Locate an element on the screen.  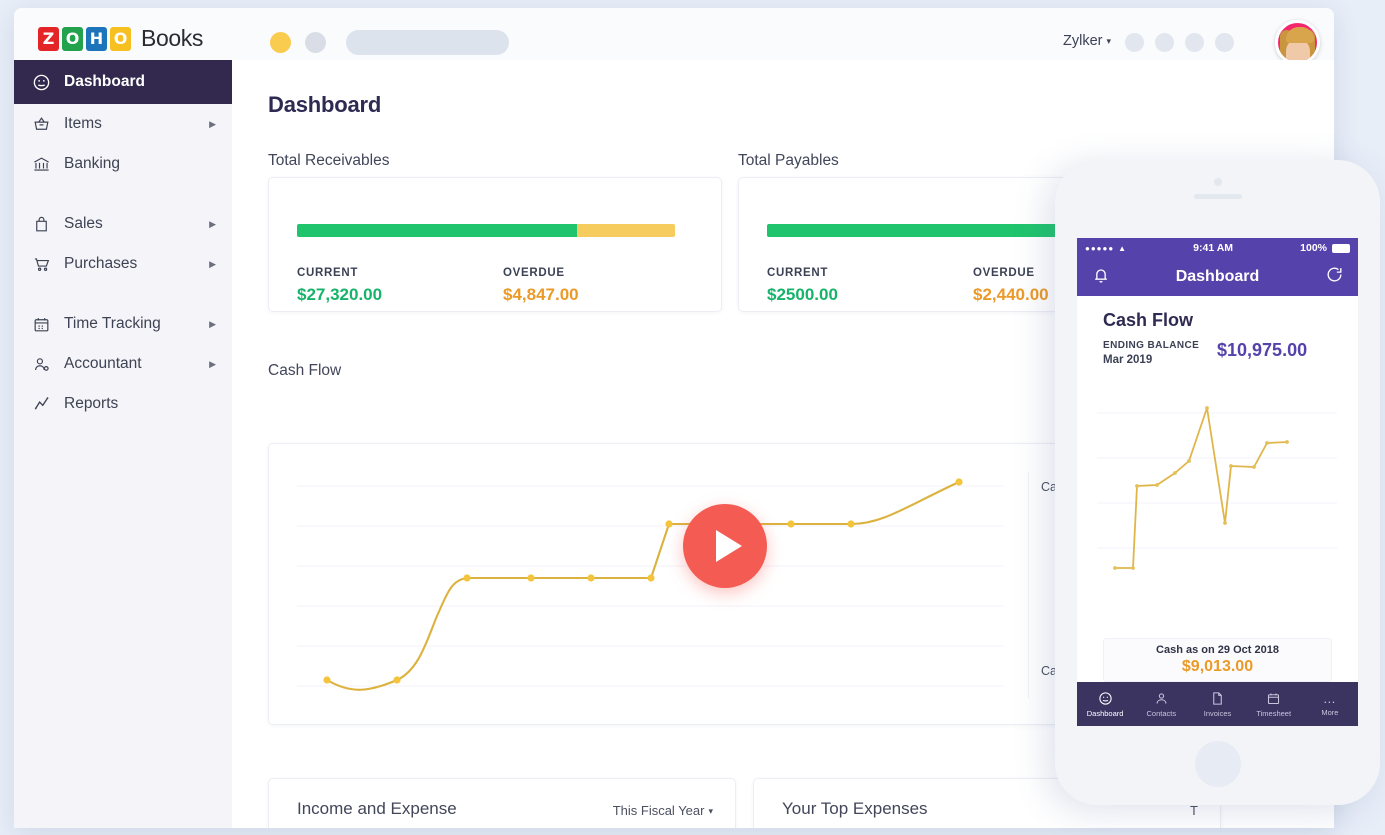
phone-time: 9:41 AM is located at coordinates (1213, 248).